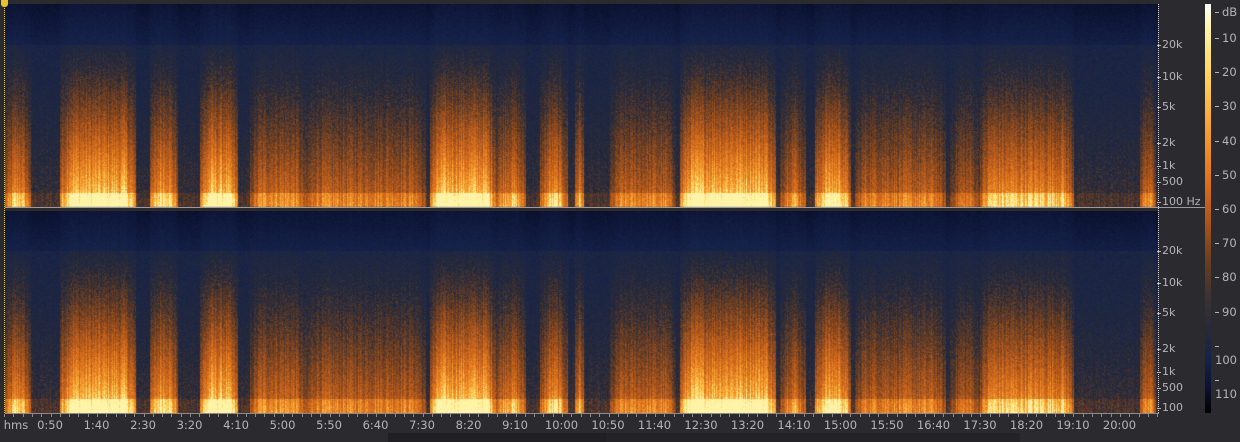  I want to click on time-label: 16:40, so click(933, 425).